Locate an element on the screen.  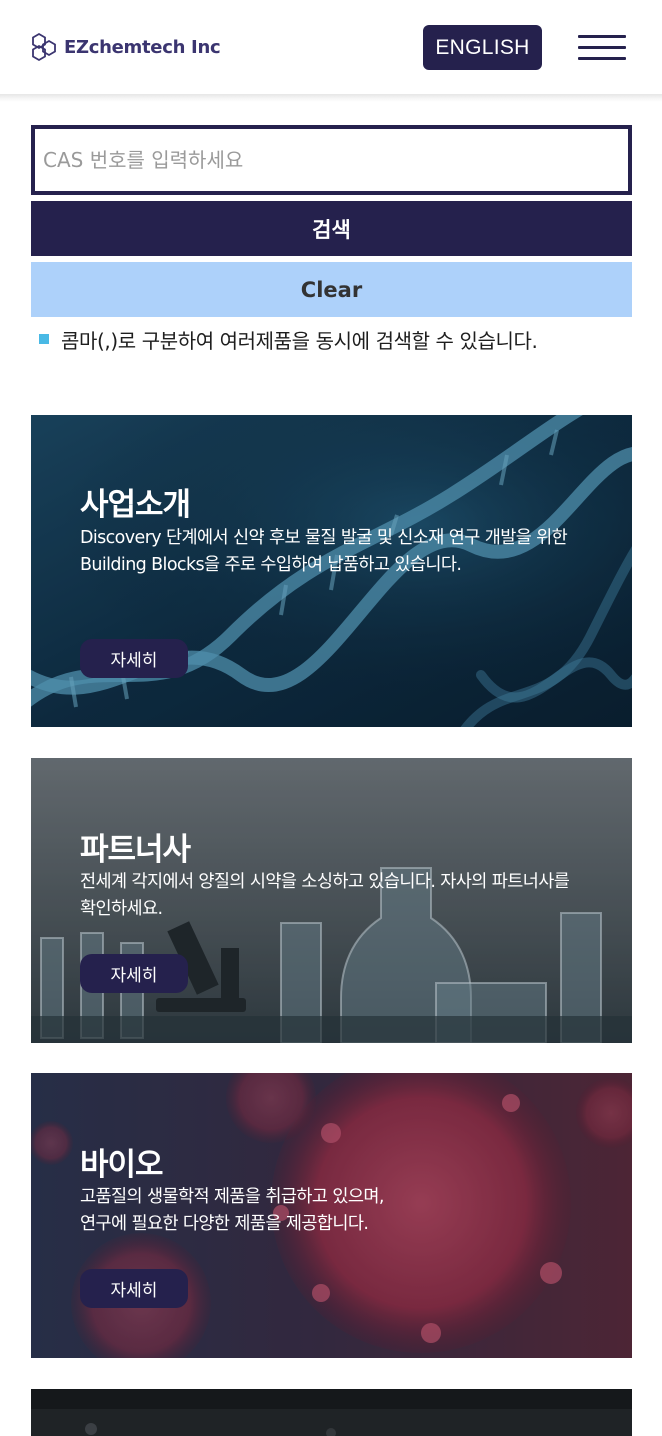
site-header: EZchemtech Inc ENGLISH is located at coordinates (331, 48).